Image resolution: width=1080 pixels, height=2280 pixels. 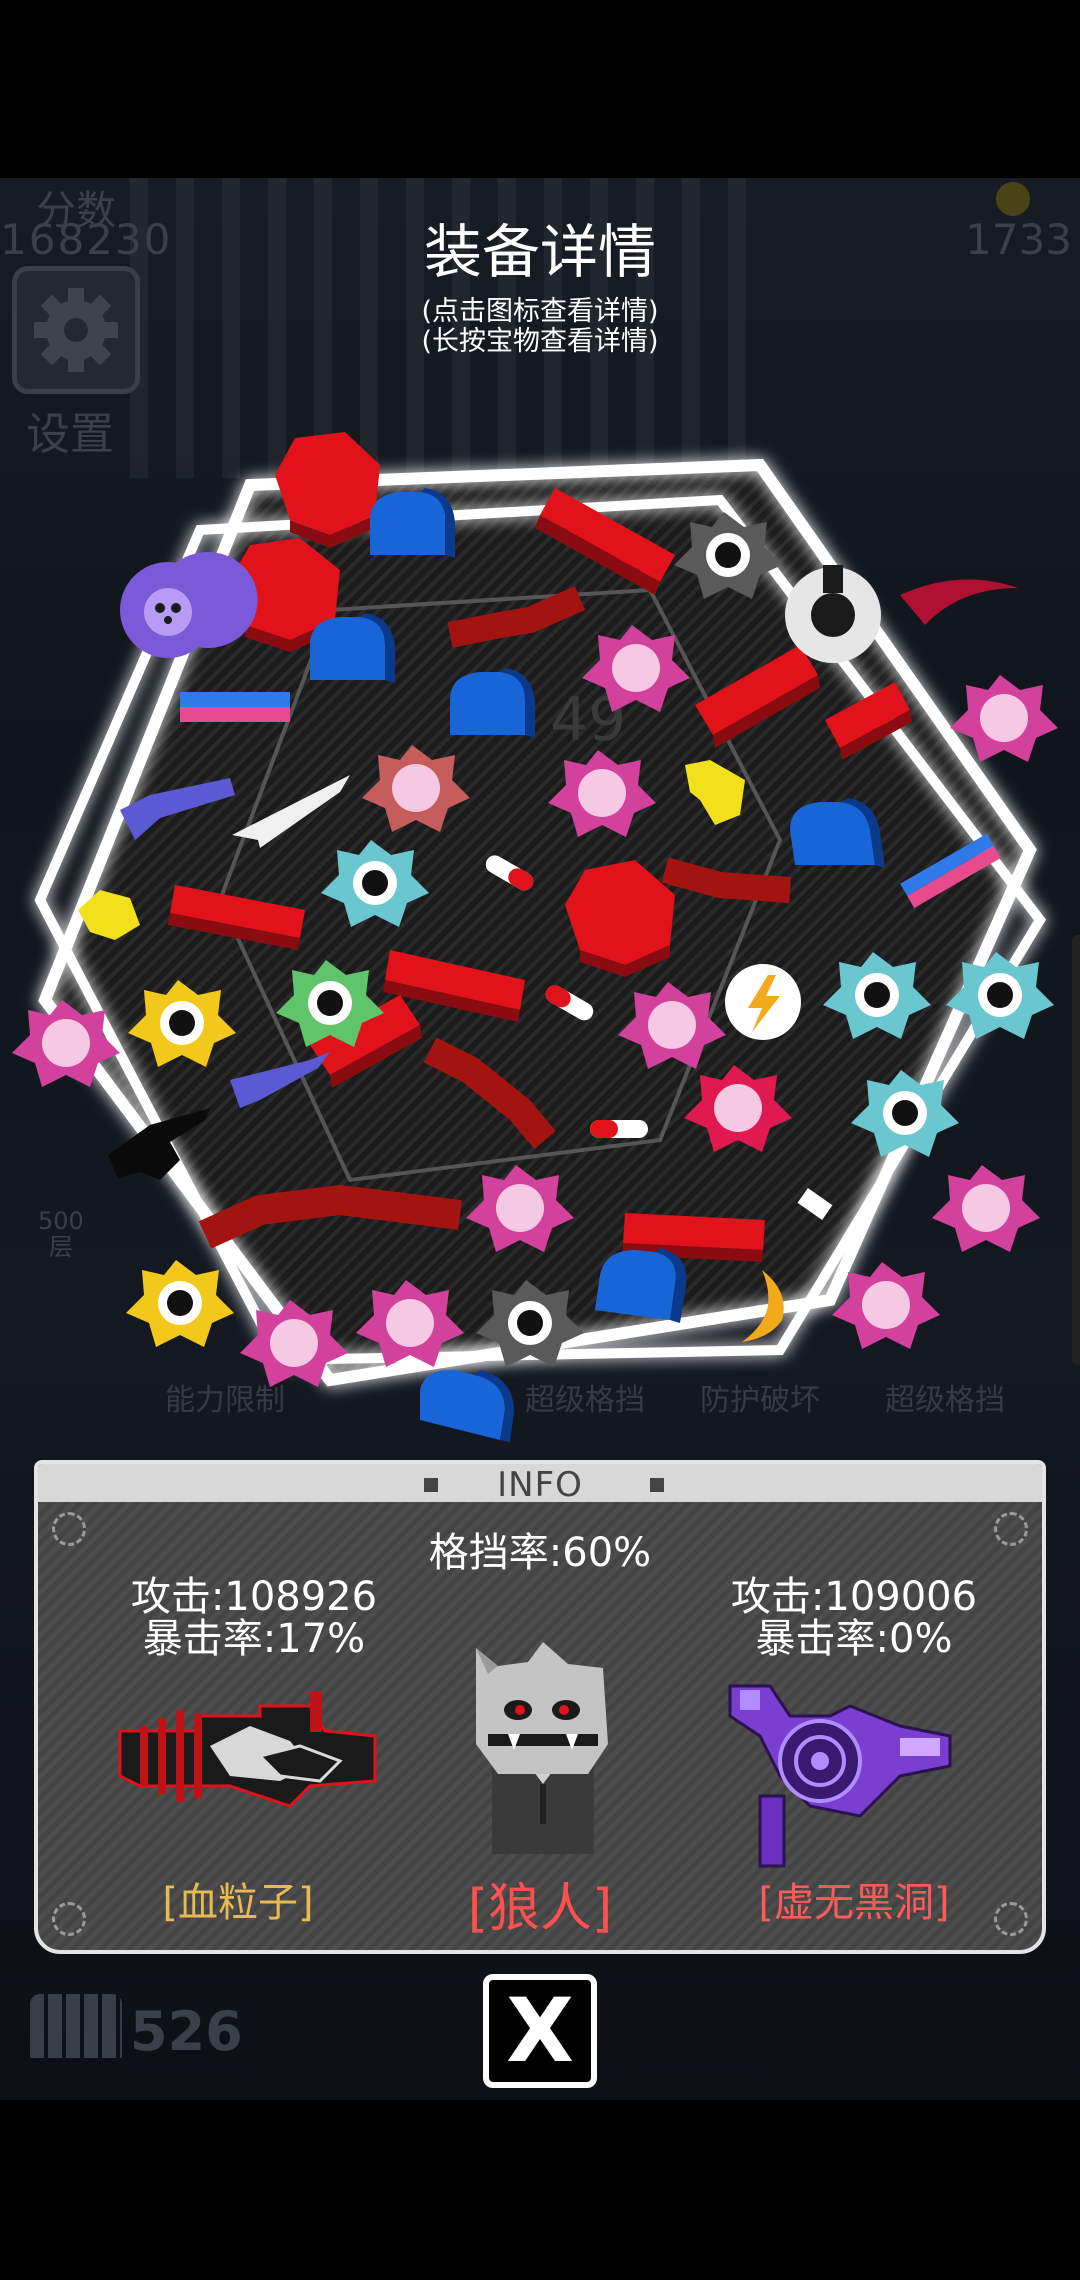 What do you see at coordinates (539, 252) in the screenshot?
I see `page-title: 装备详情` at bounding box center [539, 252].